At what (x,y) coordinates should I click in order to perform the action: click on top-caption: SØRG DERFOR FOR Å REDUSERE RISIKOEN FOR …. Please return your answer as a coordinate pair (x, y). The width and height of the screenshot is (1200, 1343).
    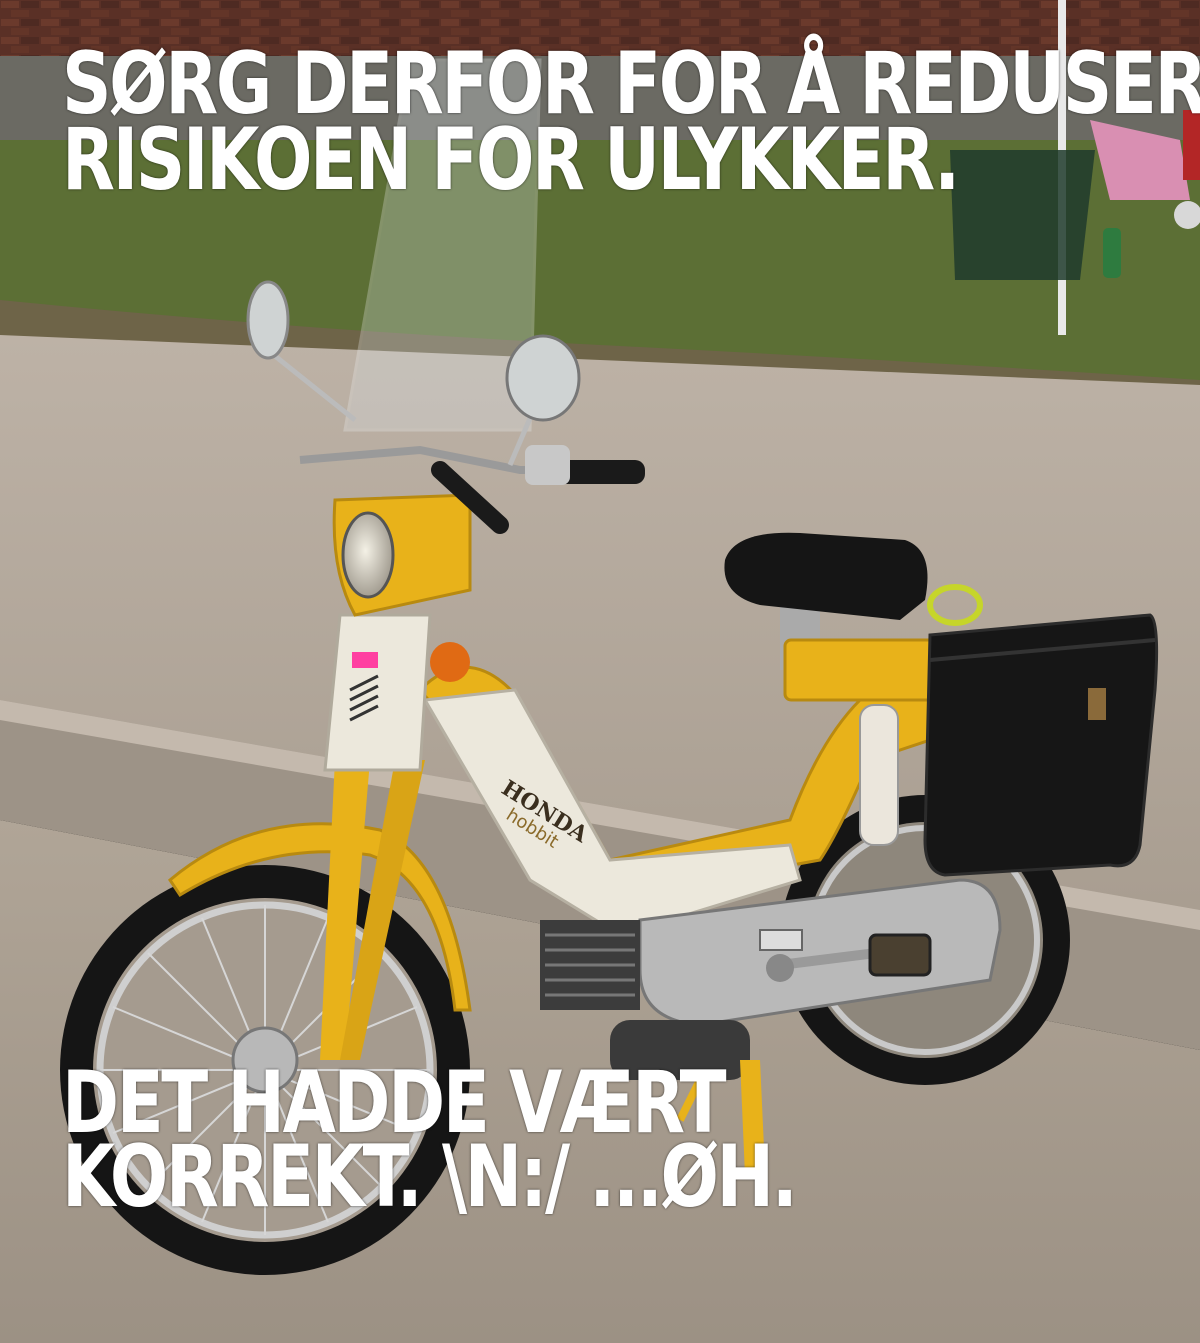
    Looking at the image, I should click on (631, 122).